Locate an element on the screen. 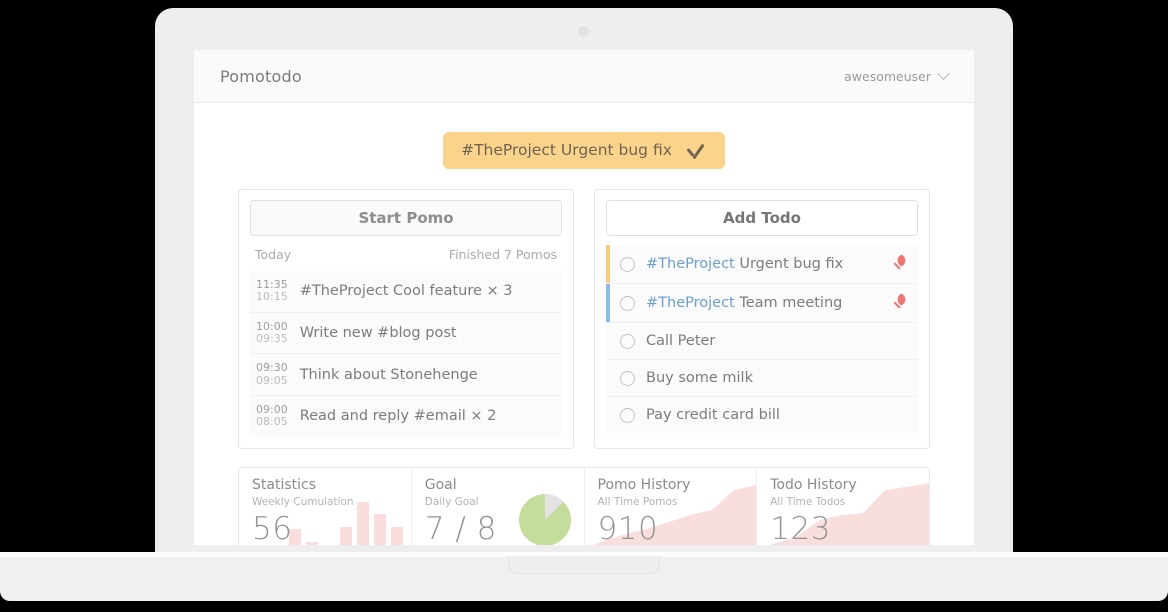 The image size is (1168, 612). user-menu: awesomeuser is located at coordinates (897, 75).